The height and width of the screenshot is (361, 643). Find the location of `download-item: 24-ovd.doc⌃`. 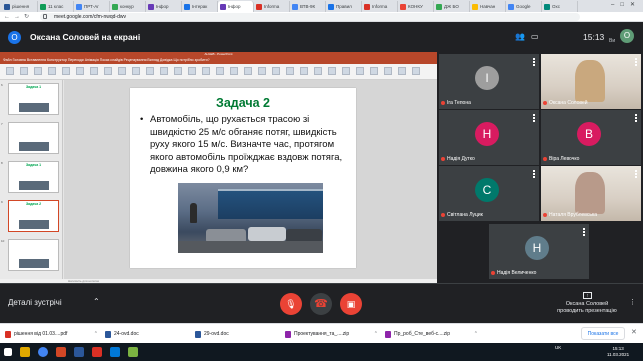

download-item: 24-ovd.doc⌃ is located at coordinates (151, 334).